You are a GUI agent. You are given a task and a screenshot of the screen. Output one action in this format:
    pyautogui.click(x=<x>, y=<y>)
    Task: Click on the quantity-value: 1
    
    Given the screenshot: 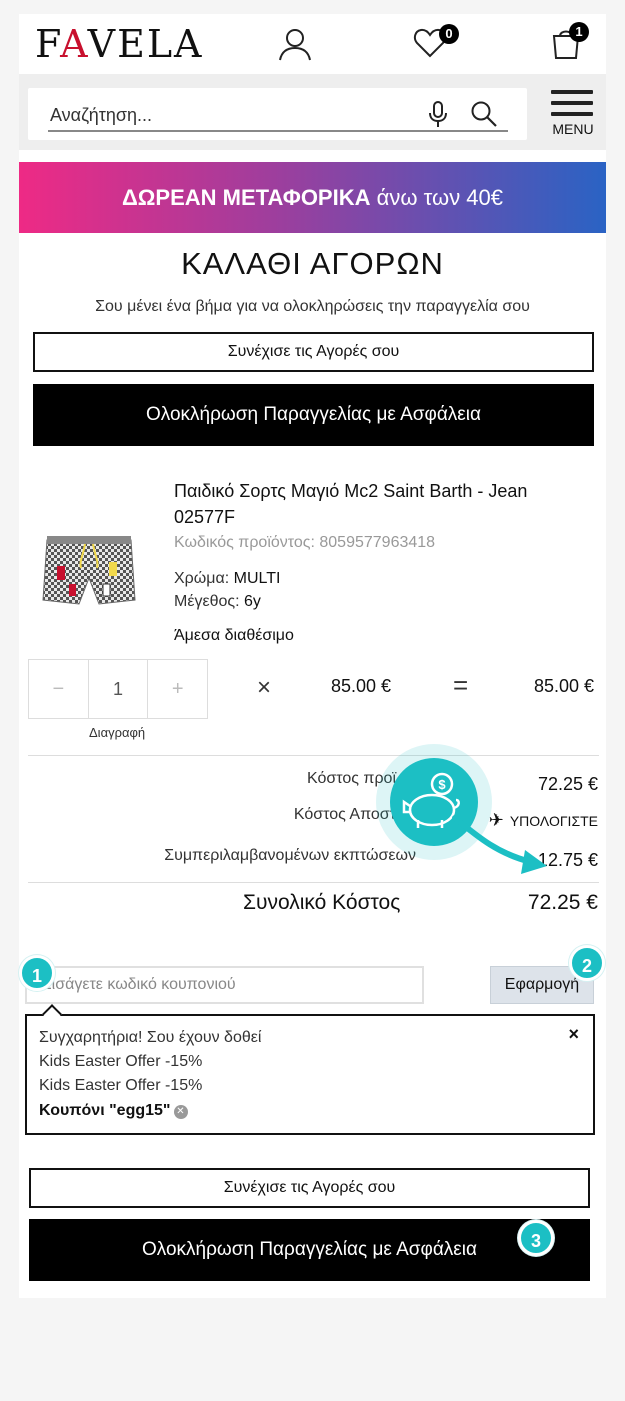 What is the action you would take?
    pyautogui.click(x=118, y=689)
    